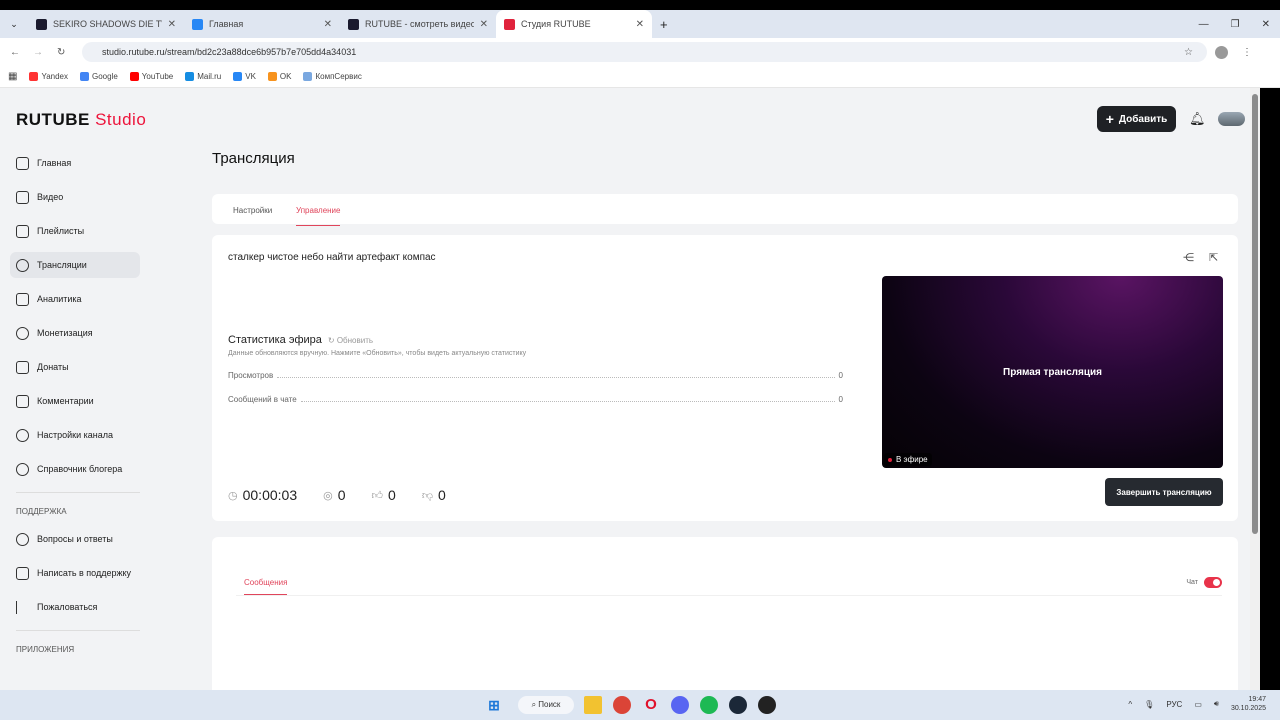 The height and width of the screenshot is (720, 1280). Describe the element at coordinates (75, 299) in the screenshot. I see `sidebar-item-analytics: Аналитика` at that location.